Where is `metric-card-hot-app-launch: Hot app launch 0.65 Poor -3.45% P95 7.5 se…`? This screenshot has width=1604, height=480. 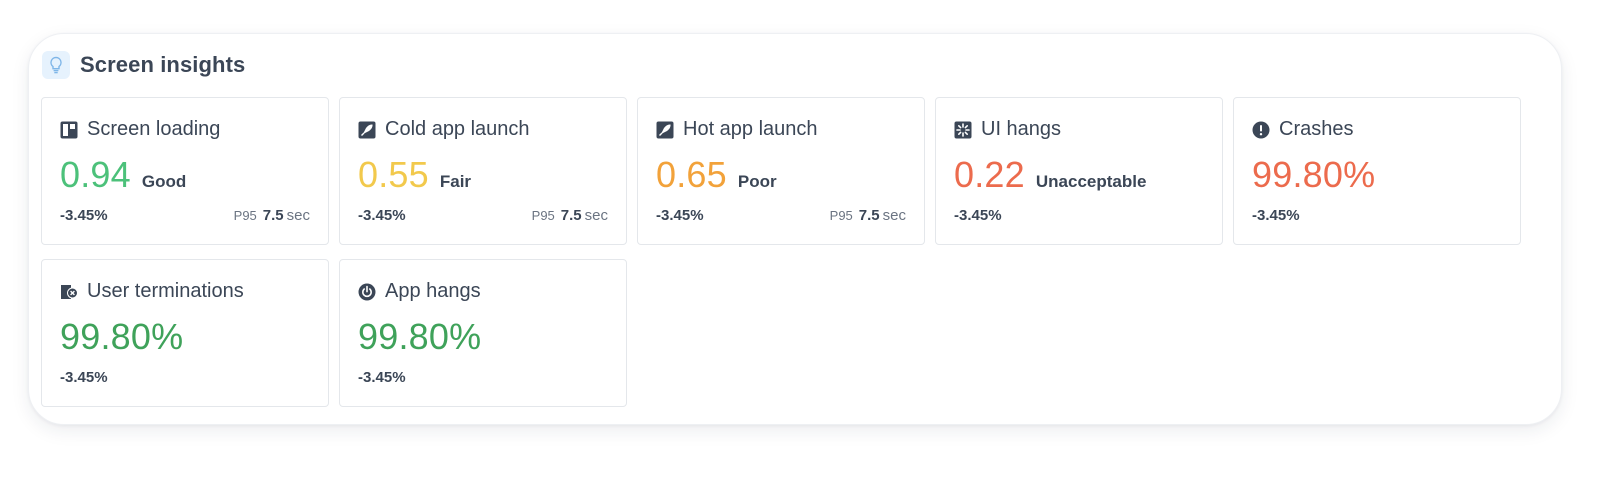 metric-card-hot-app-launch: Hot app launch 0.65 Poor -3.45% P95 7.5 se… is located at coordinates (781, 171).